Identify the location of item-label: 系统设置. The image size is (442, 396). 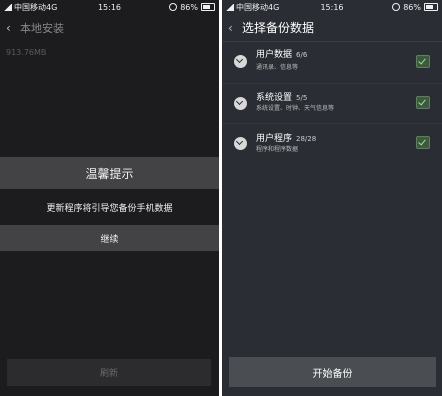
(274, 98).